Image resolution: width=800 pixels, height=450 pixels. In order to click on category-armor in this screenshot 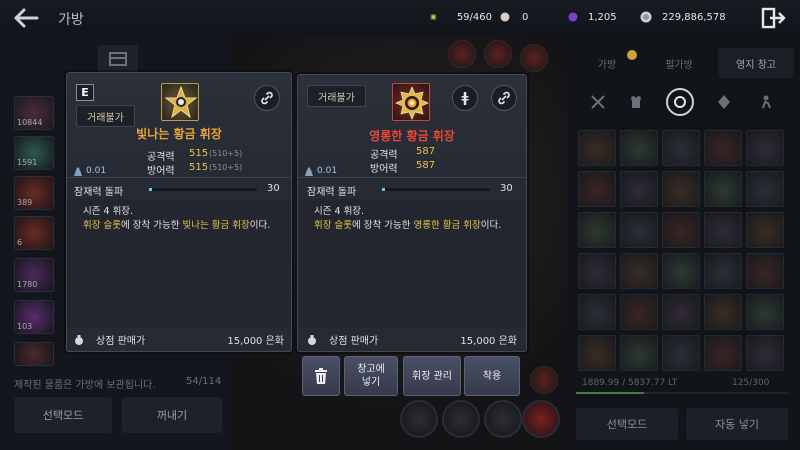, I will do `click(636, 102)`.